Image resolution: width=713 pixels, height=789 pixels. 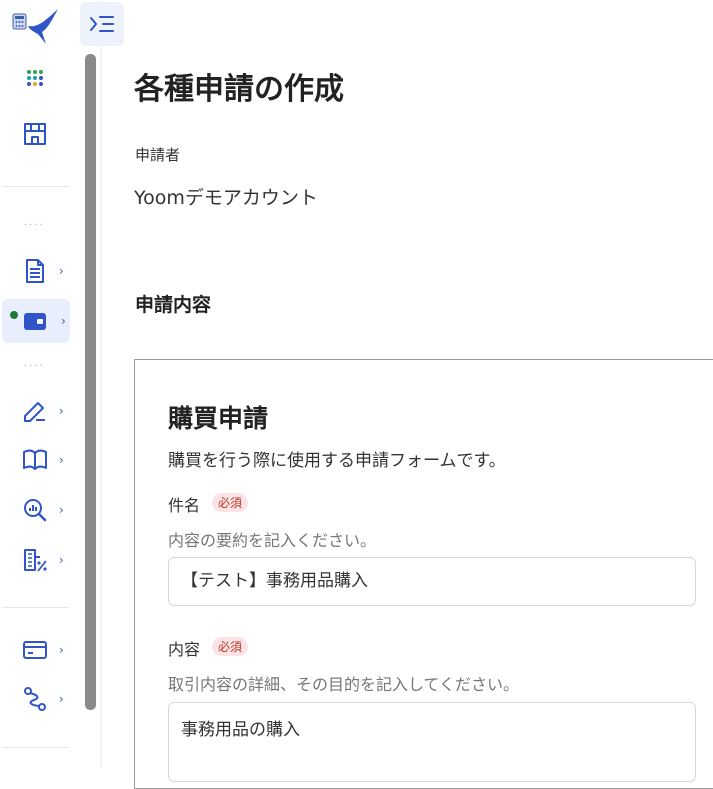 I want to click on wallet-icon, so click(x=35, y=321).